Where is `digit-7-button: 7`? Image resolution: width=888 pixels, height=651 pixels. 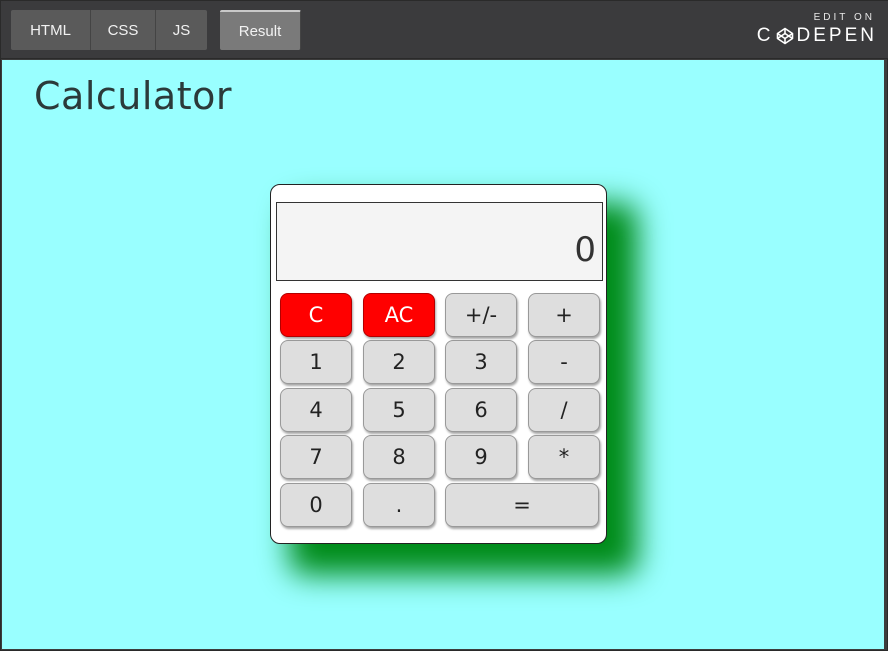
digit-7-button: 7 is located at coordinates (316, 457).